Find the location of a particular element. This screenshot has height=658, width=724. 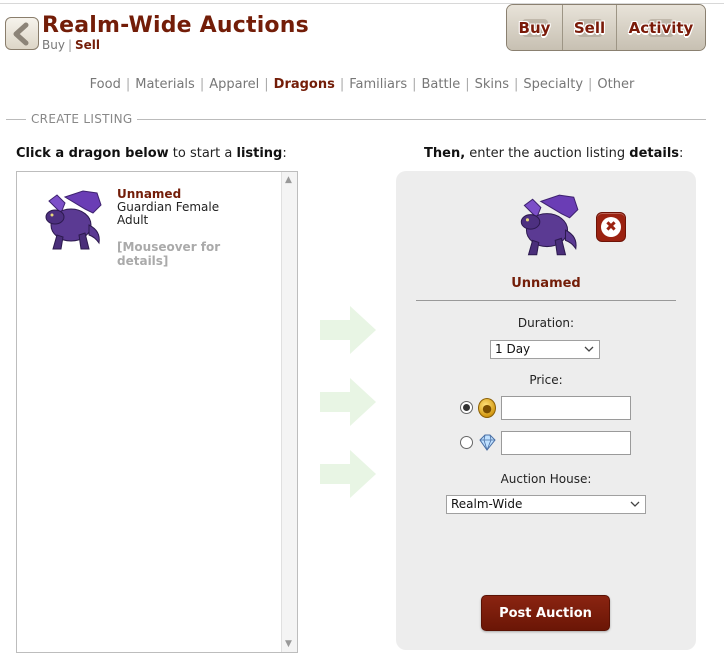

page-title: Realm-Wide Auctions is located at coordinates (175, 25).